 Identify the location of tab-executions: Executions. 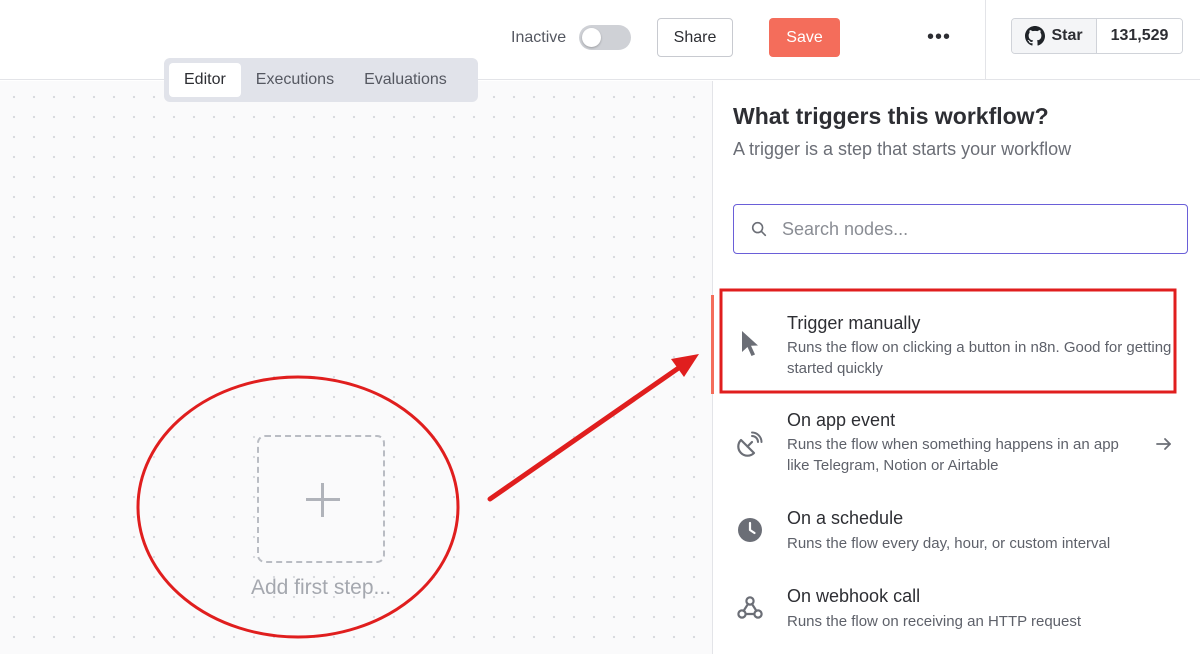
(295, 80).